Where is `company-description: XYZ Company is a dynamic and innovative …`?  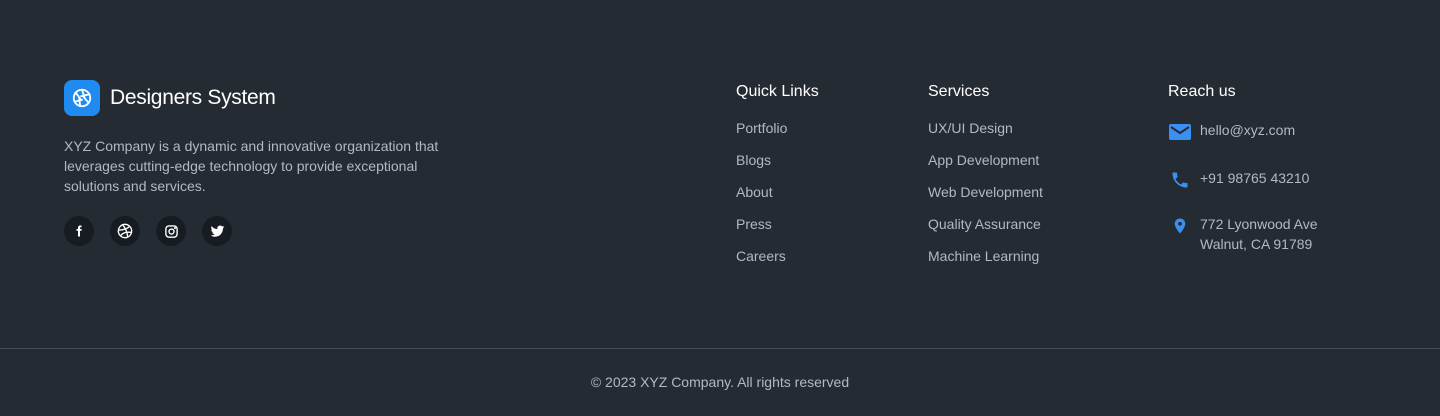 company-description: XYZ Company is a dynamic and innovative … is located at coordinates (251, 166).